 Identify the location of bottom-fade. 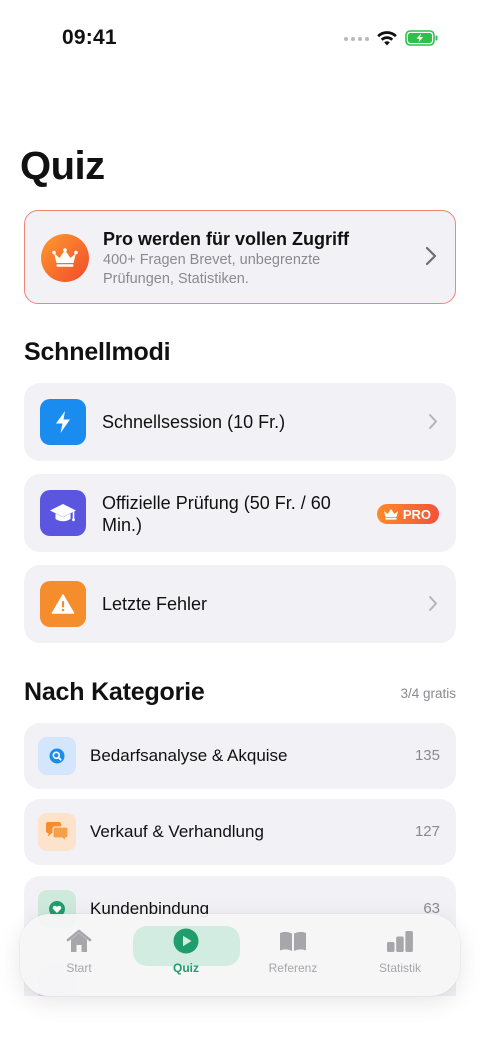
(240, 1020).